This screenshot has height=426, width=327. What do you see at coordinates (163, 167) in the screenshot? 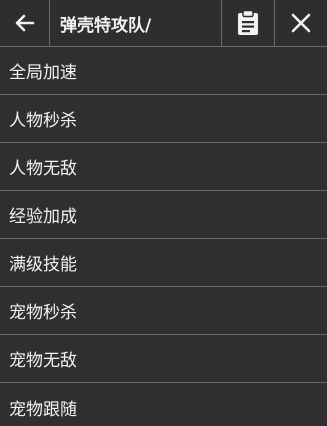
I see `list-item: 人物无敌` at bounding box center [163, 167].